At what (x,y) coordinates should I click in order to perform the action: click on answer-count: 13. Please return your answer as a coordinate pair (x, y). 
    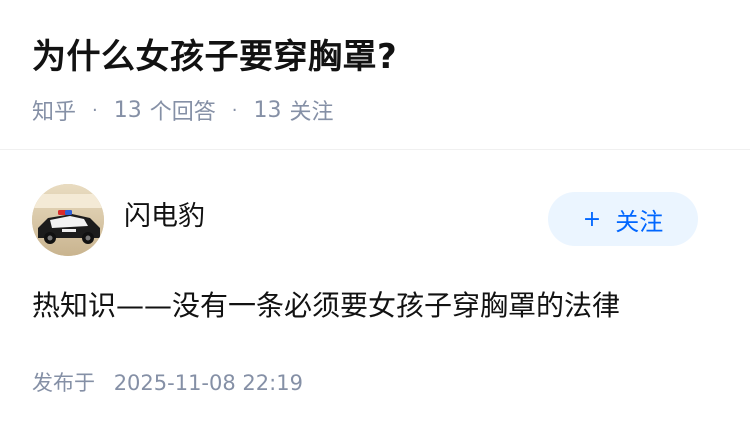
    Looking at the image, I should click on (127, 110).